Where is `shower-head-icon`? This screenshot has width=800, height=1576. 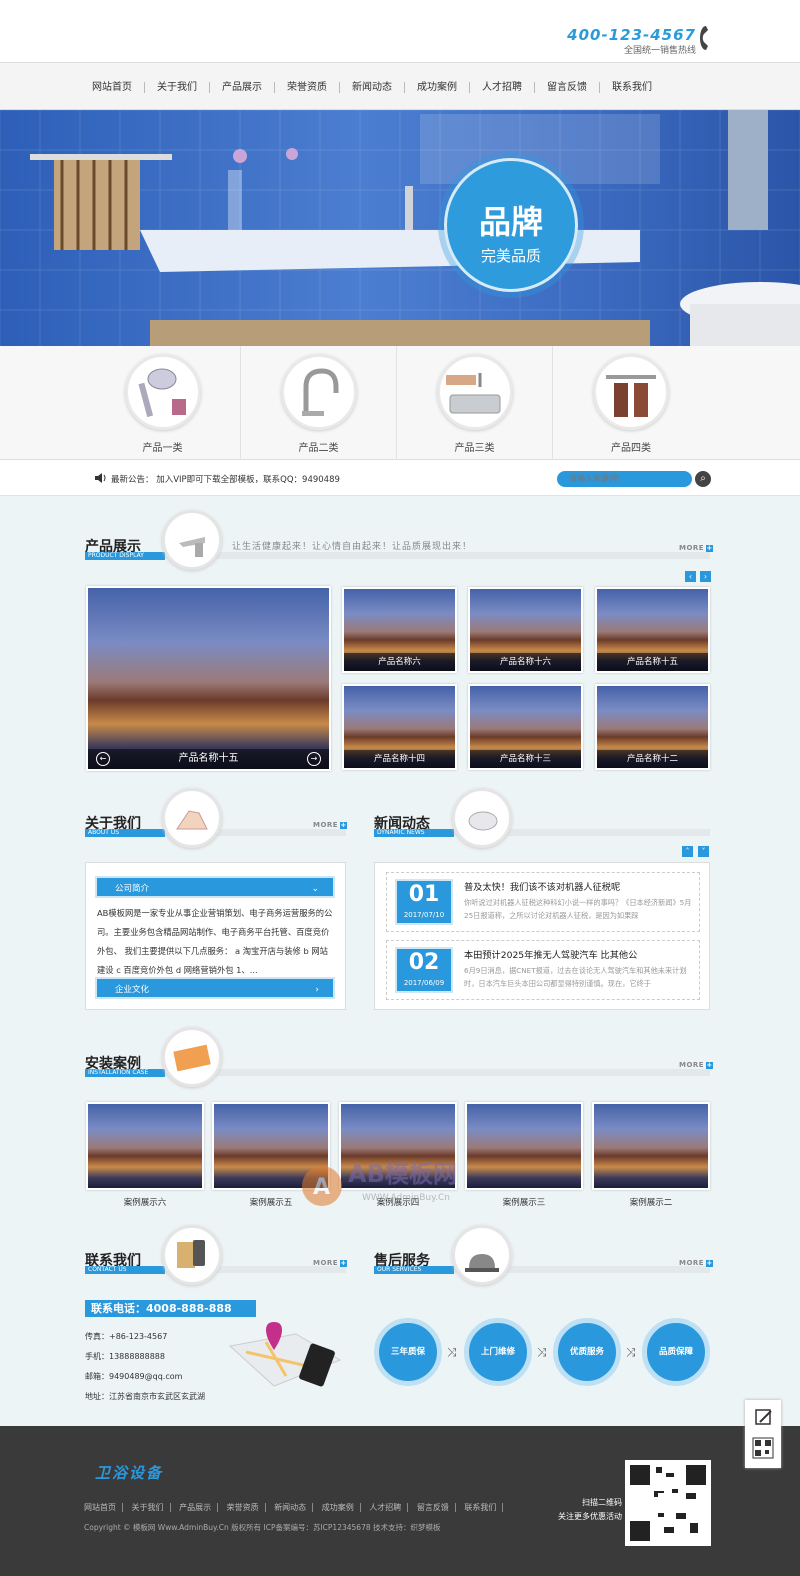 shower-head-icon is located at coordinates (163, 392).